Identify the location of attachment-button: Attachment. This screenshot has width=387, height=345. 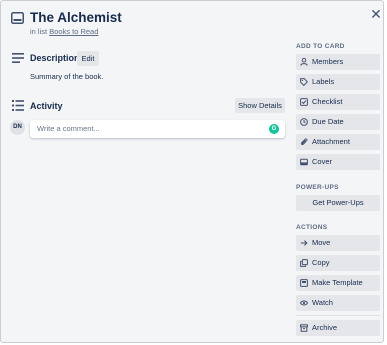
(338, 142).